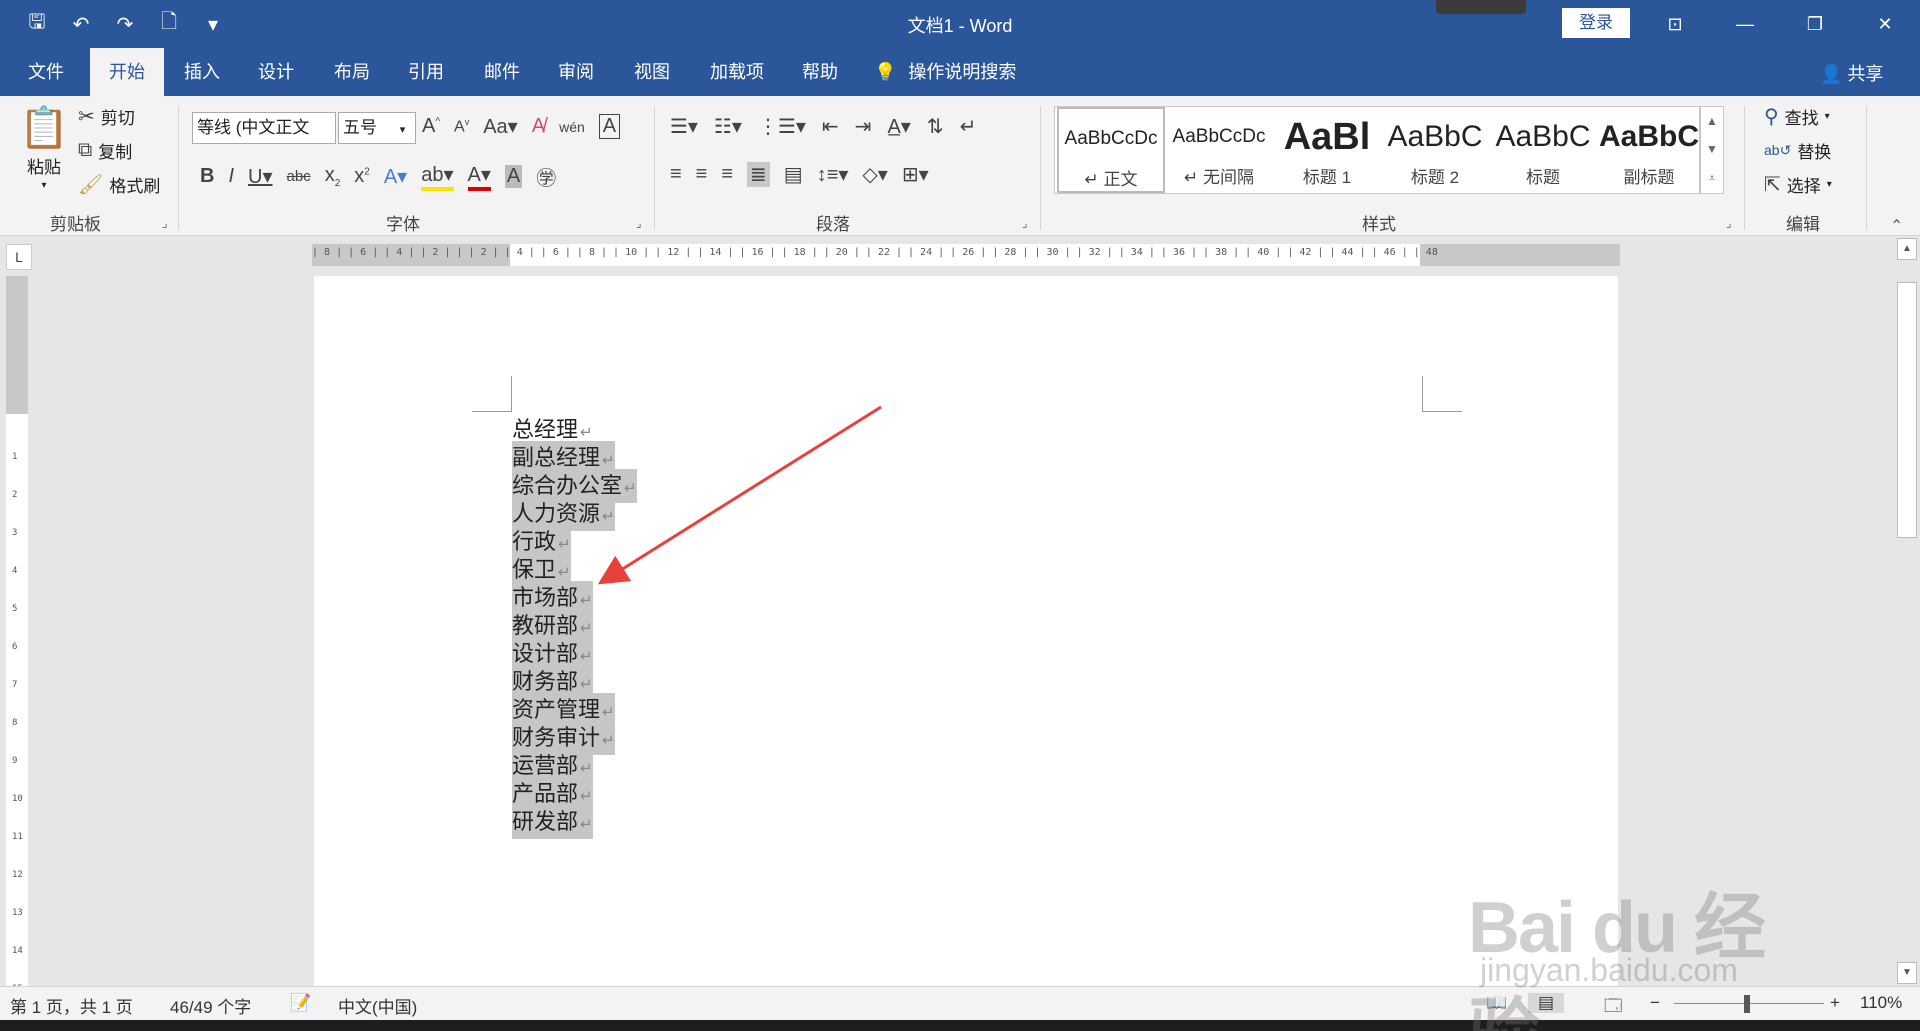 The image size is (1920, 1031). I want to click on align-center-icon: ≡, so click(702, 174).